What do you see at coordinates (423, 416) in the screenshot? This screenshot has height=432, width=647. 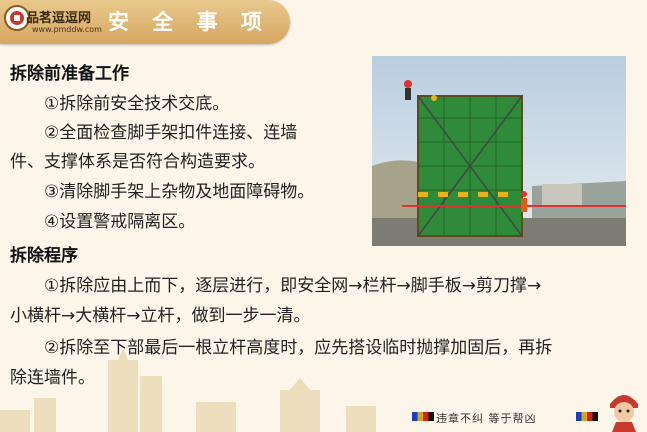 I see `color-bar-left` at bounding box center [423, 416].